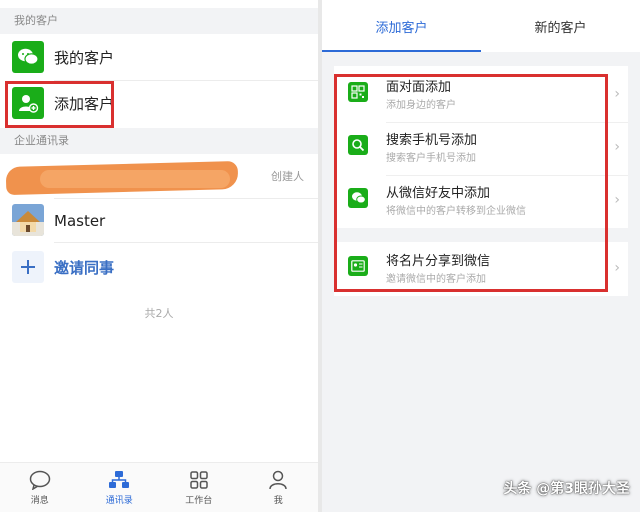  What do you see at coordinates (159, 221) in the screenshot?
I see `contact-row-master: Master` at bounding box center [159, 221].